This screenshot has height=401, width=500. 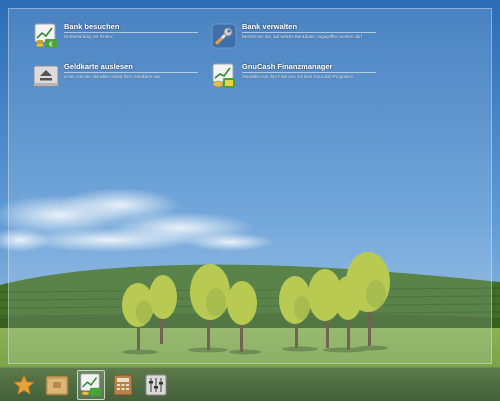 I want to click on wrench-tool-icon, so click(x=224, y=36).